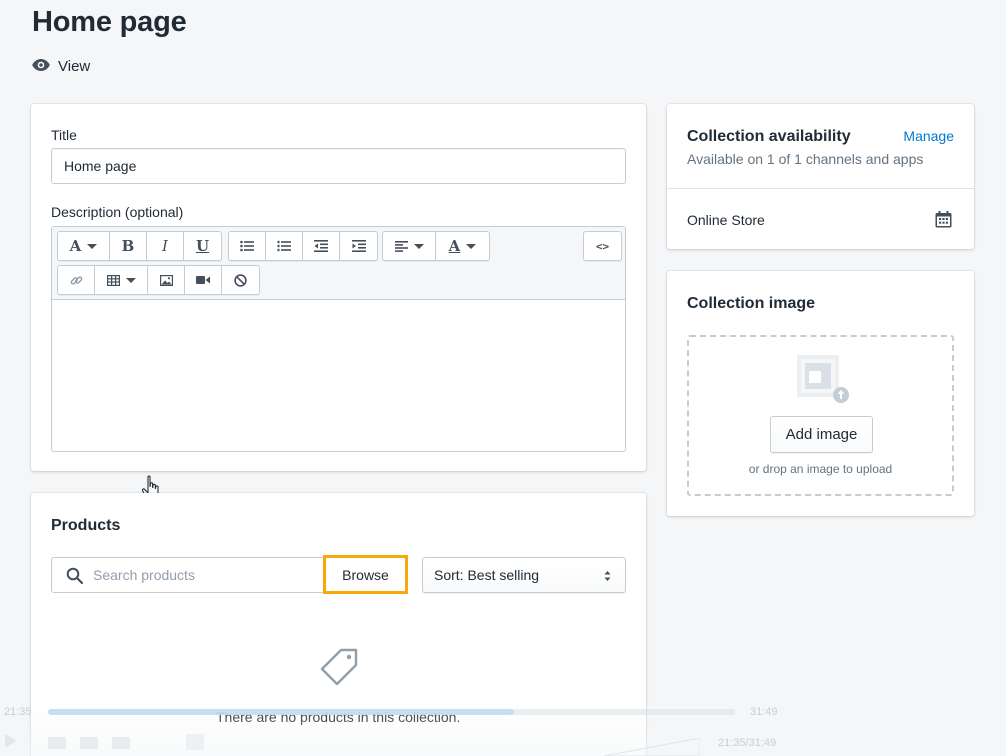 This screenshot has width=1006, height=756. What do you see at coordinates (409, 246) in the screenshot?
I see `align-button` at bounding box center [409, 246].